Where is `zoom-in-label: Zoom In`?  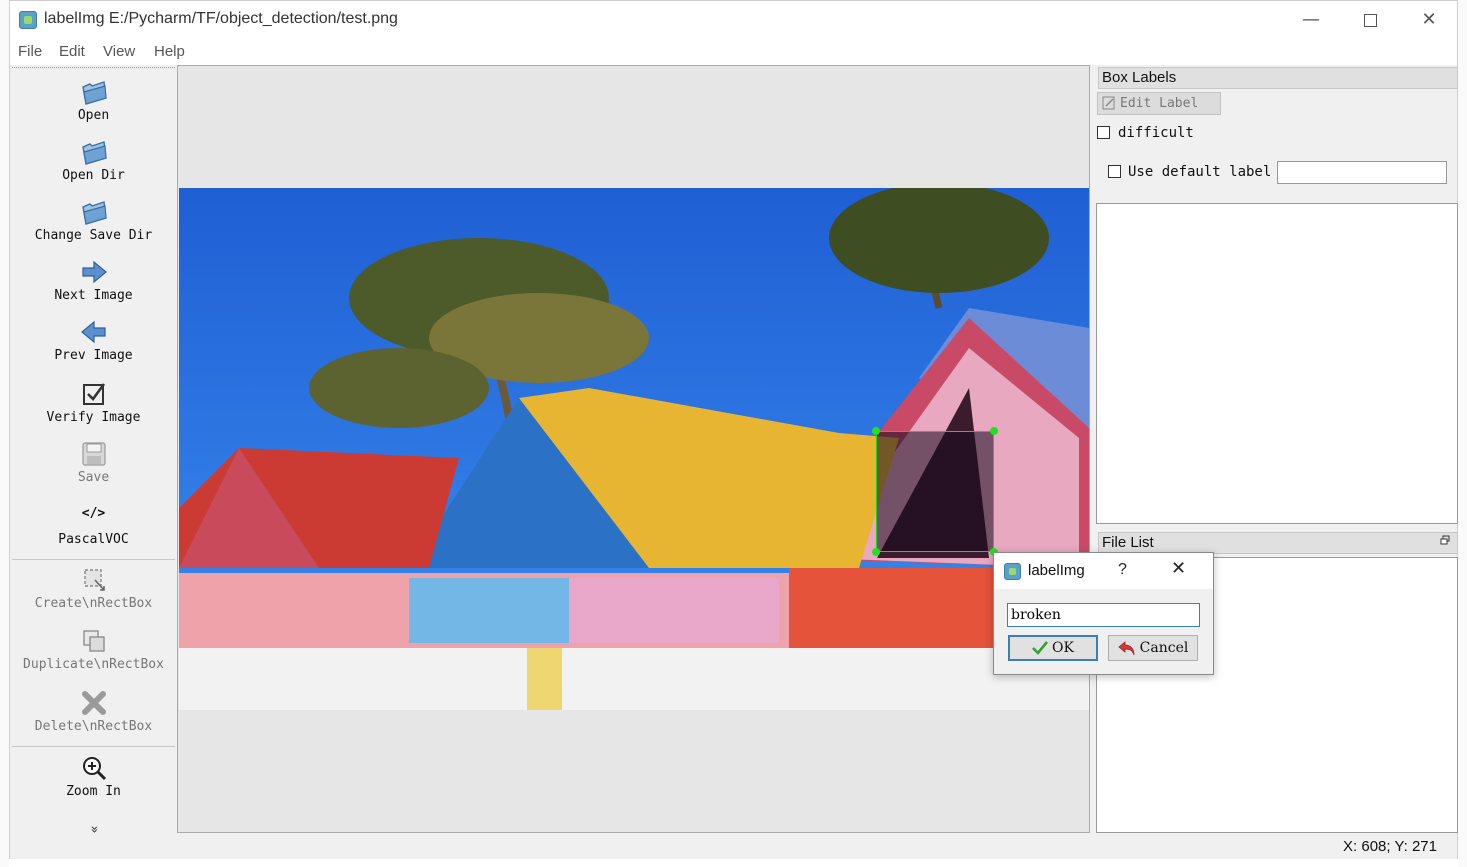
zoom-in-label: Zoom In is located at coordinates (93, 791).